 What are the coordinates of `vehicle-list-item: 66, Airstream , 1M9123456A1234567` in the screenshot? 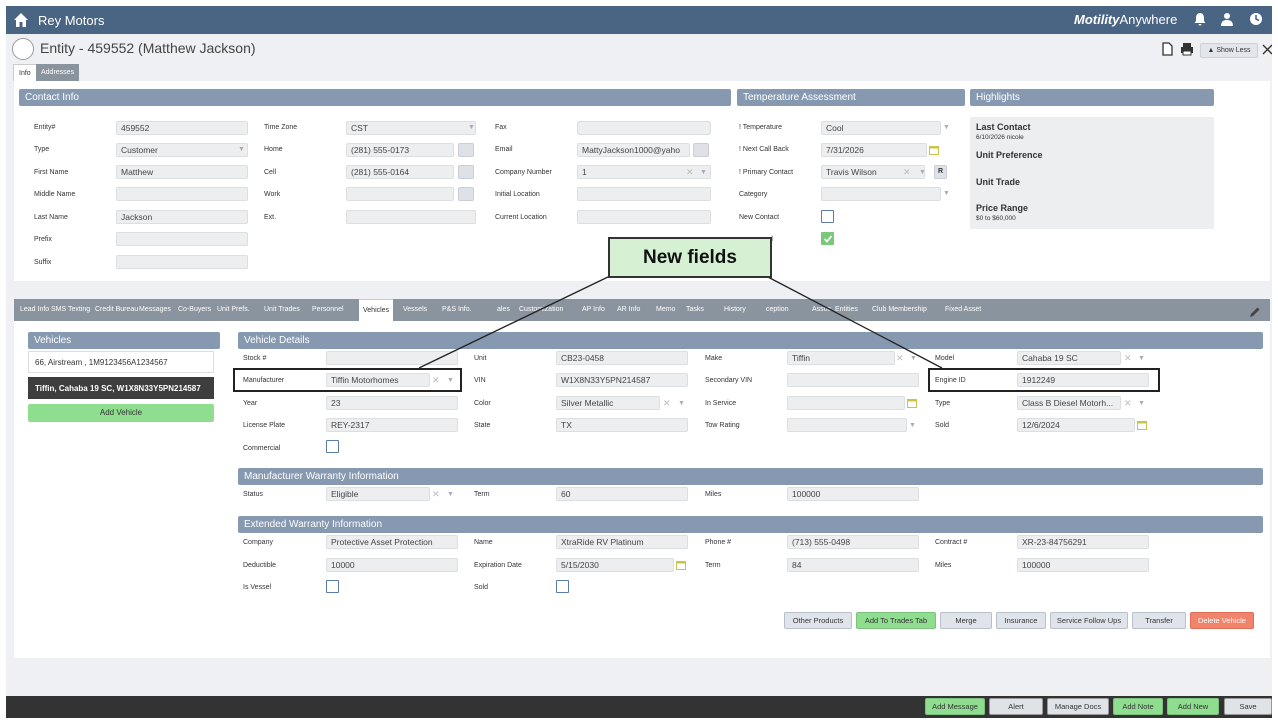 It's located at (121, 362).